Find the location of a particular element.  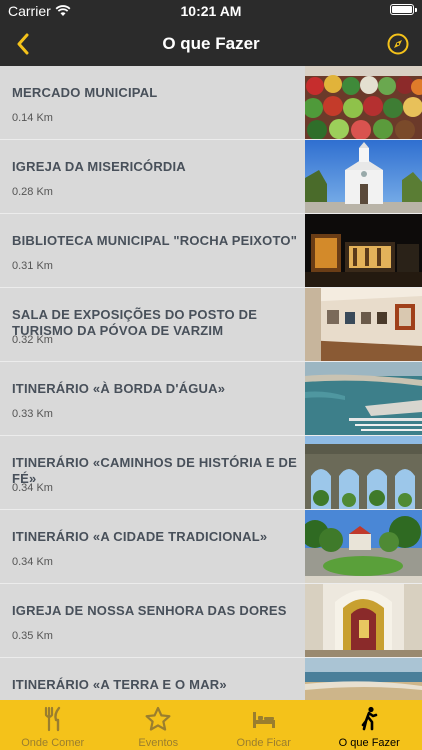

beach-coast-image is located at coordinates (363, 679).